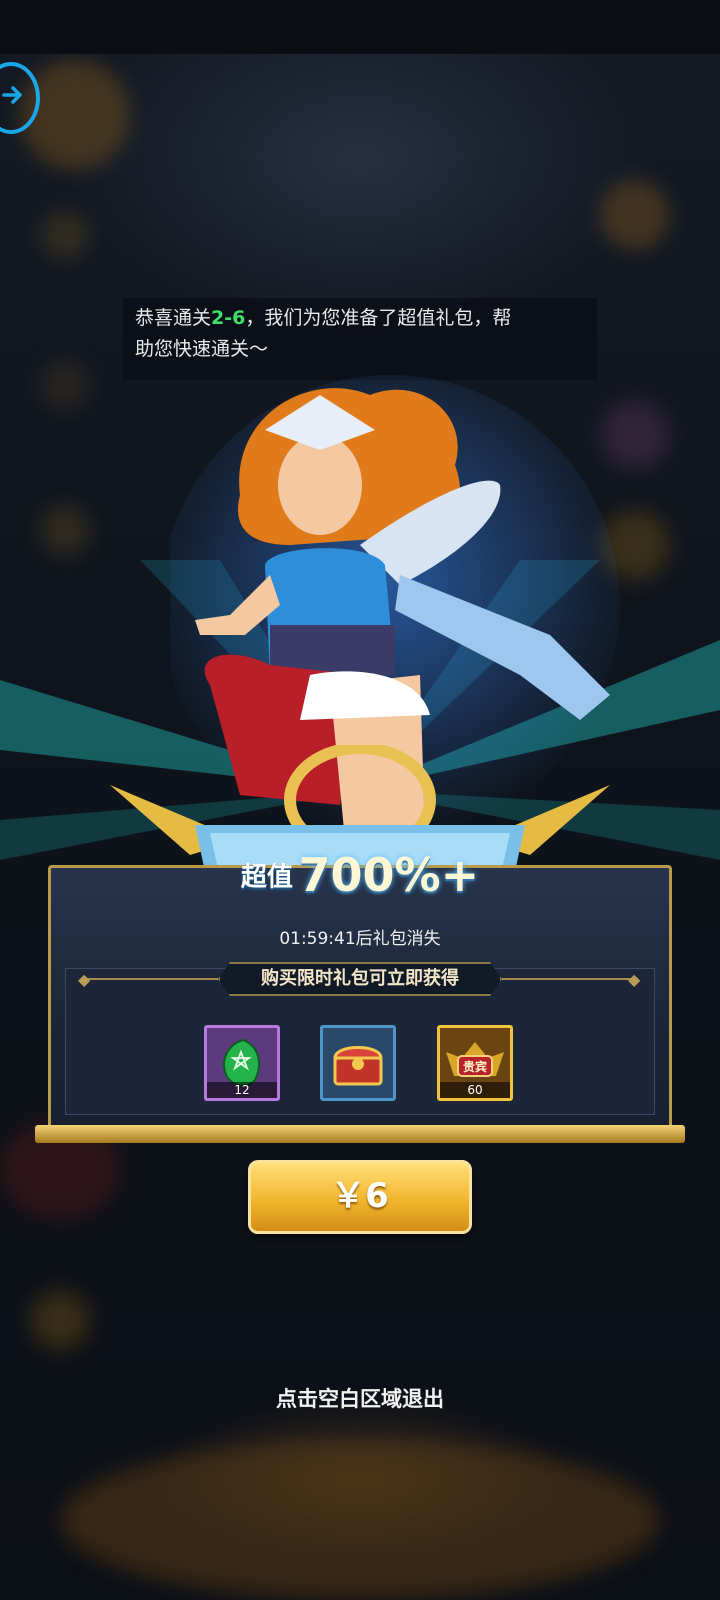 The image size is (720, 1600). Describe the element at coordinates (360, 939) in the screenshot. I see `countdown-timer: 01:59:41后礼包消失` at that location.